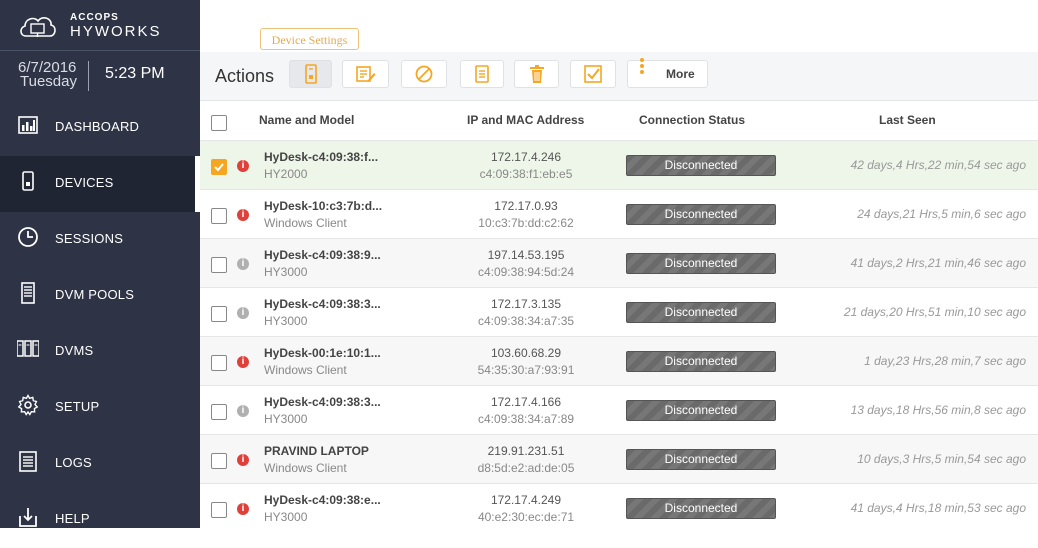  I want to click on delete-button, so click(536, 74).